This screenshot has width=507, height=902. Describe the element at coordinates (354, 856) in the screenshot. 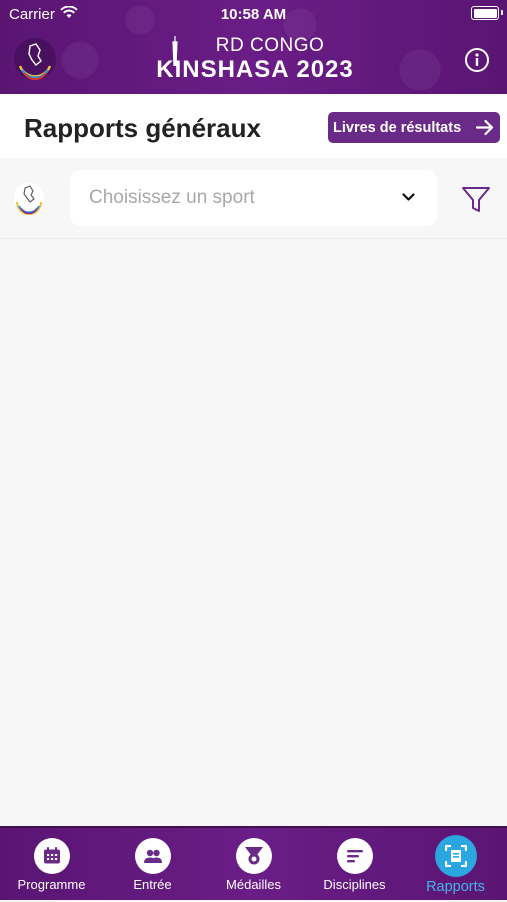

I see `list-icon` at that location.